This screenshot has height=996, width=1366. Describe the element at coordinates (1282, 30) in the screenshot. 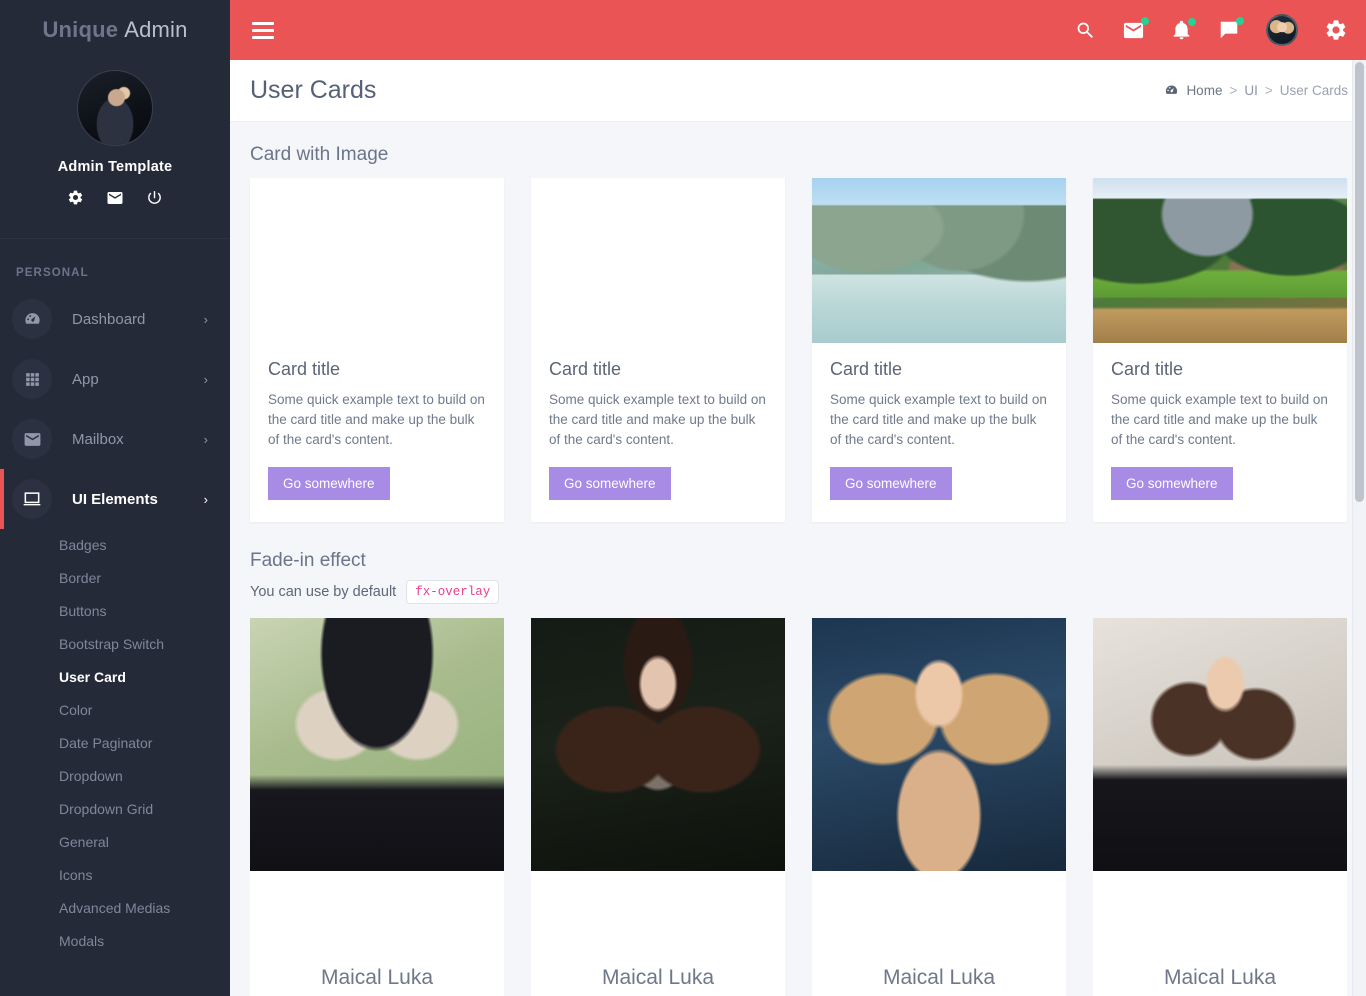

I see `user-avatar` at that location.